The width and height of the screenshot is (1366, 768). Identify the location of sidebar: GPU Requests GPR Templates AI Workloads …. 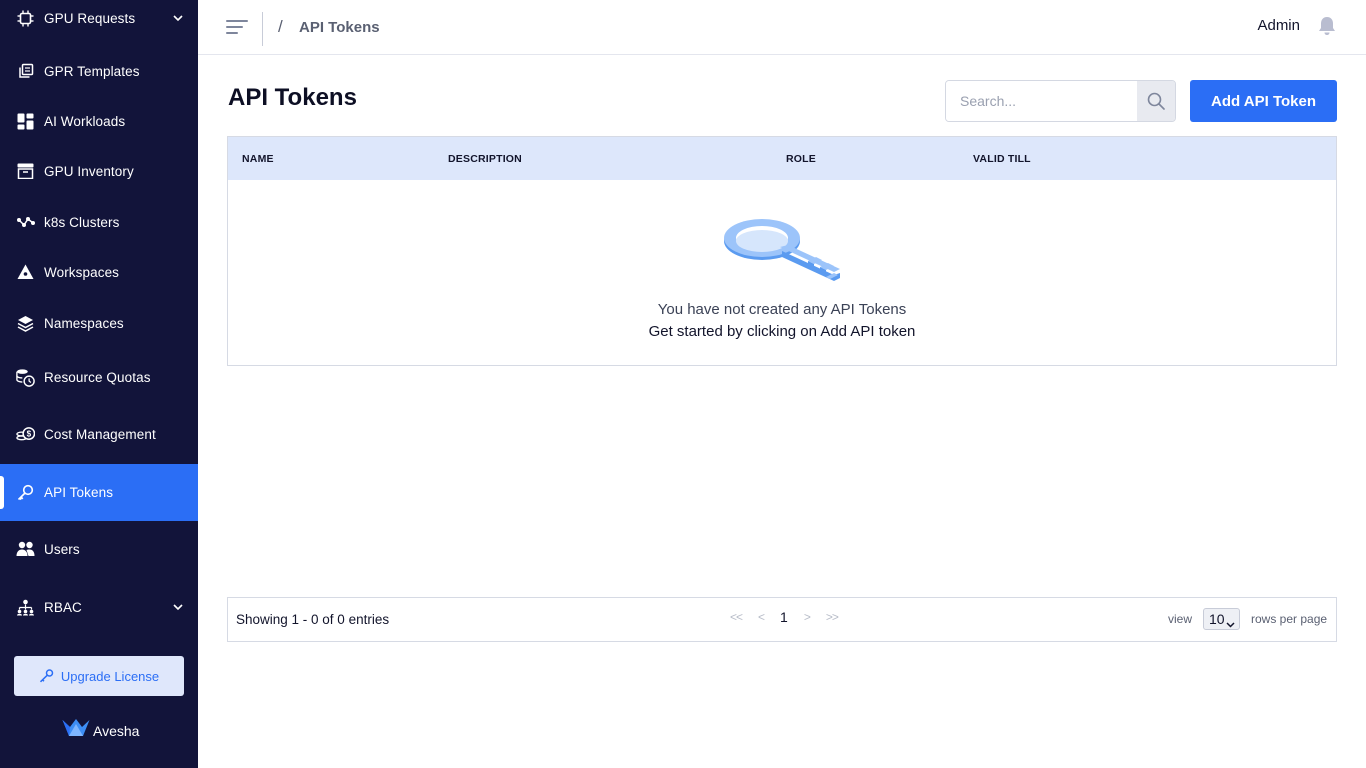
(99, 384).